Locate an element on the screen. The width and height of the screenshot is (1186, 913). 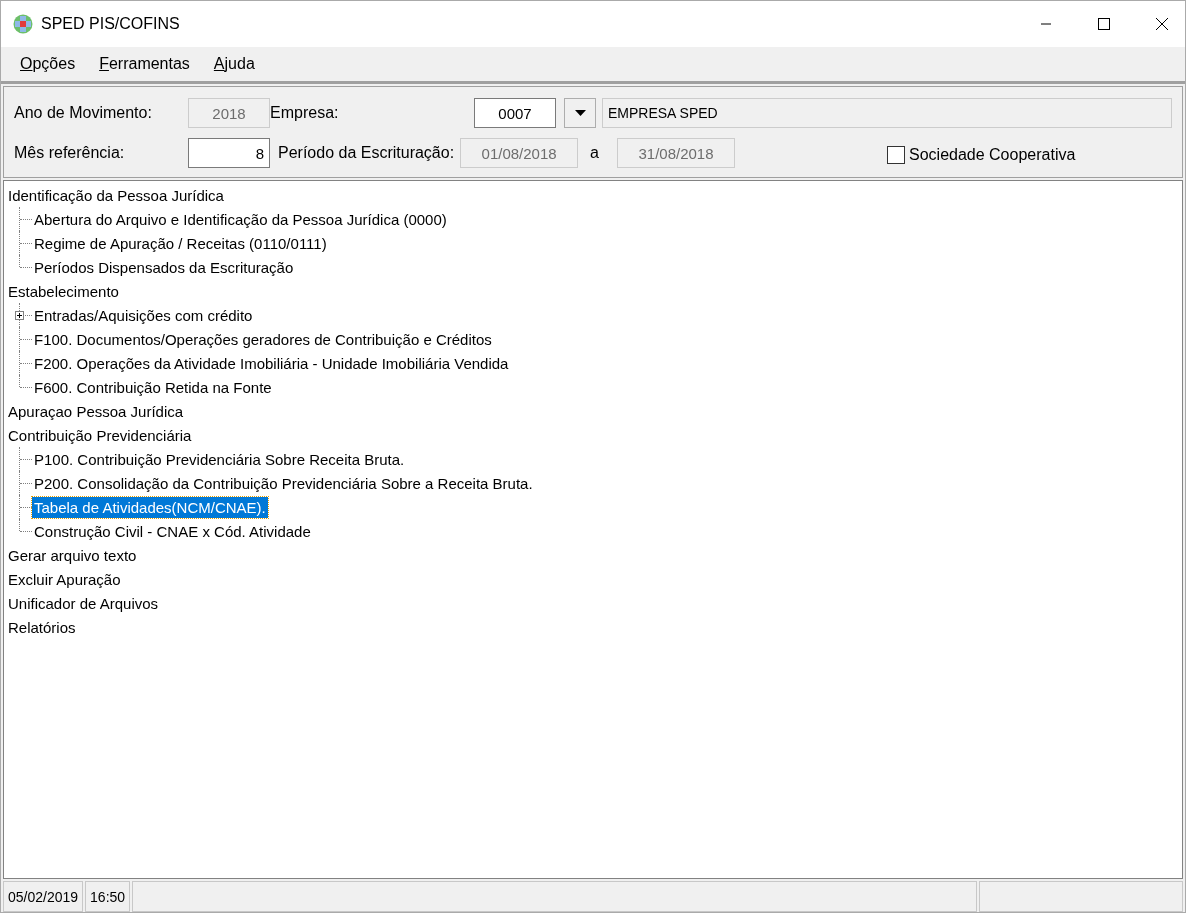
status-time: 16:50 is located at coordinates (108, 896).